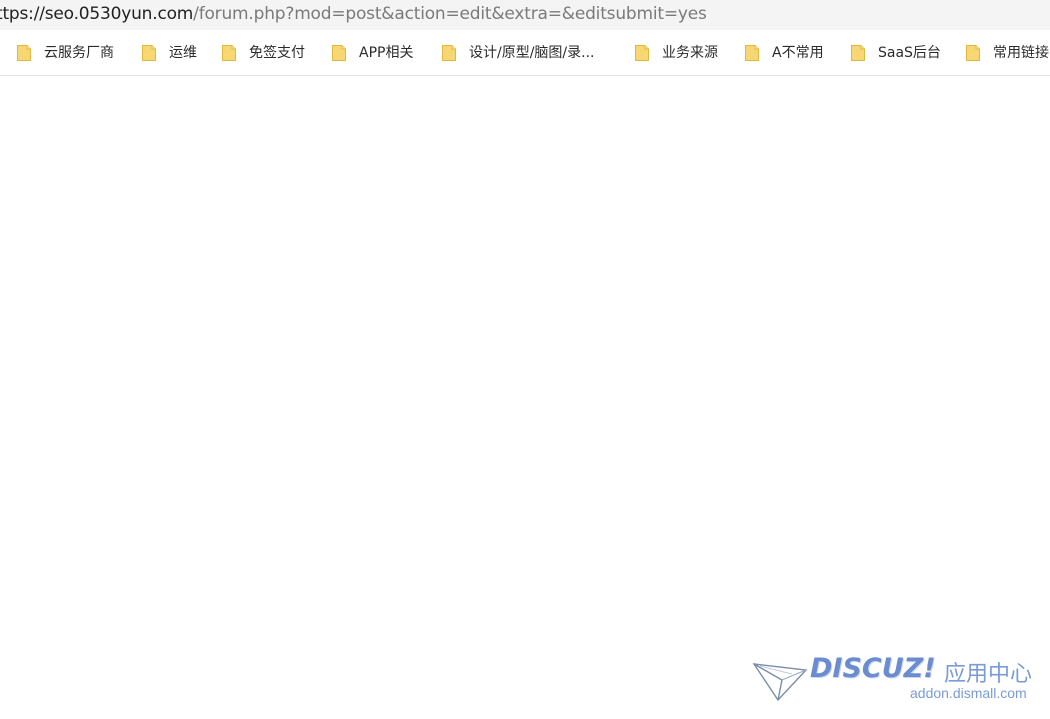 The image size is (1050, 719). Describe the element at coordinates (79, 53) in the screenshot. I see `bookmark-label: 云服务厂商` at that location.